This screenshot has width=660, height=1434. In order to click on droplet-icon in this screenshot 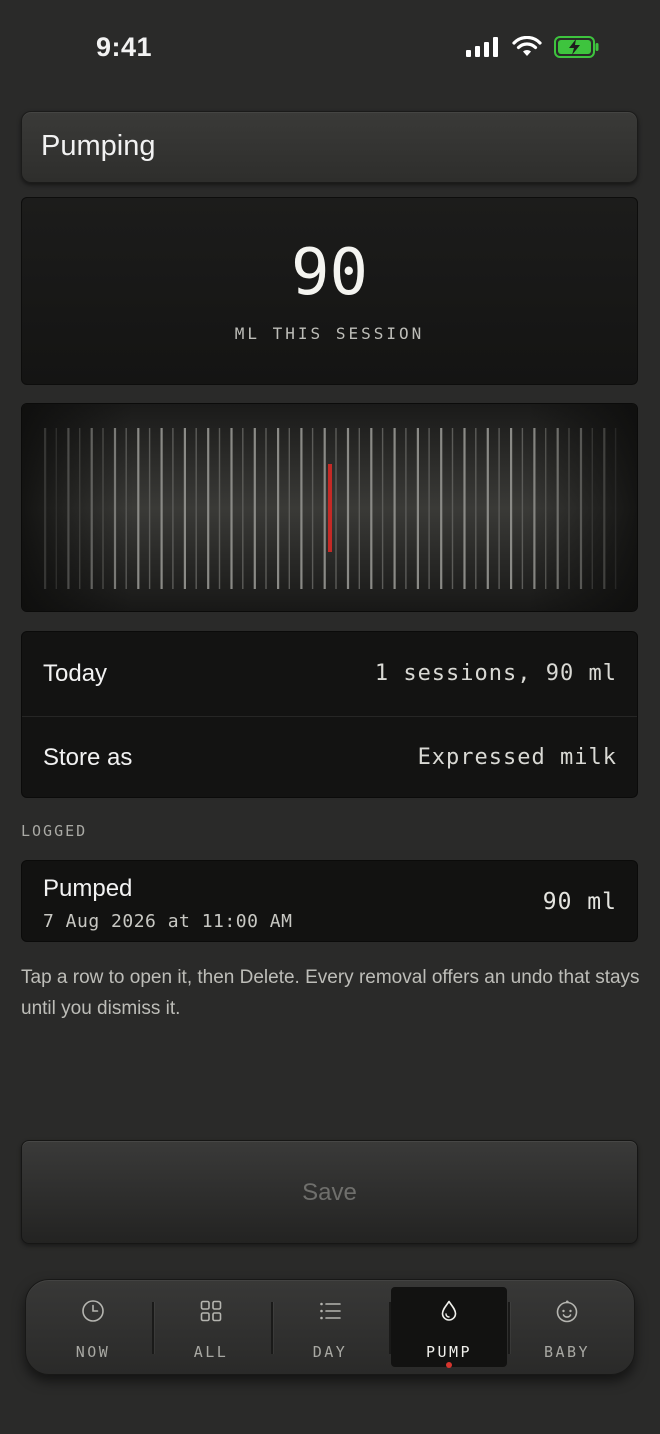, I will do `click(449, 1310)`.